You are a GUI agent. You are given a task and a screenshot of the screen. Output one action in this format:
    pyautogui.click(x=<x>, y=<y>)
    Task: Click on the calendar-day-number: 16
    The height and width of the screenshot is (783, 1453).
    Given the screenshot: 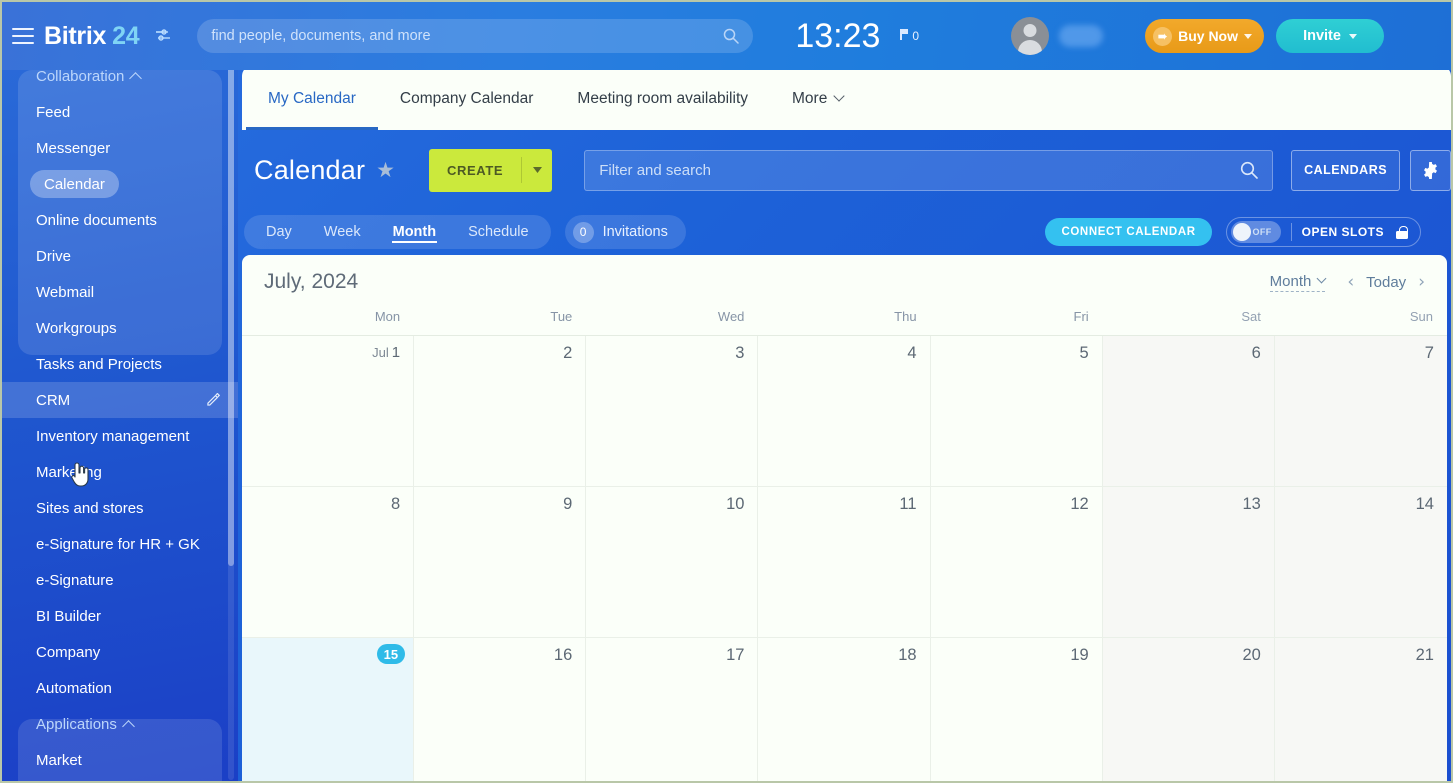 What is the action you would take?
    pyautogui.click(x=563, y=655)
    